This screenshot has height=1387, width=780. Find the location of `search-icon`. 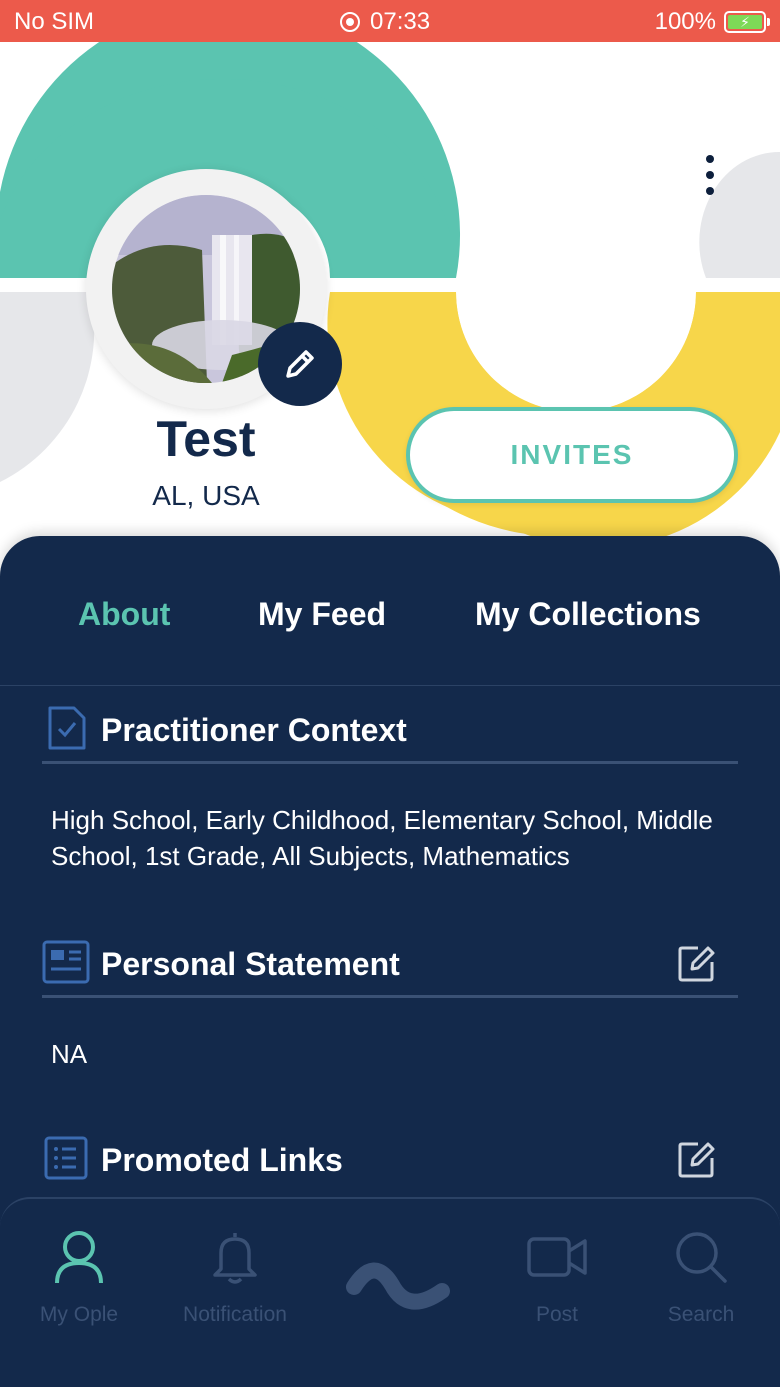

search-icon is located at coordinates (701, 1257).